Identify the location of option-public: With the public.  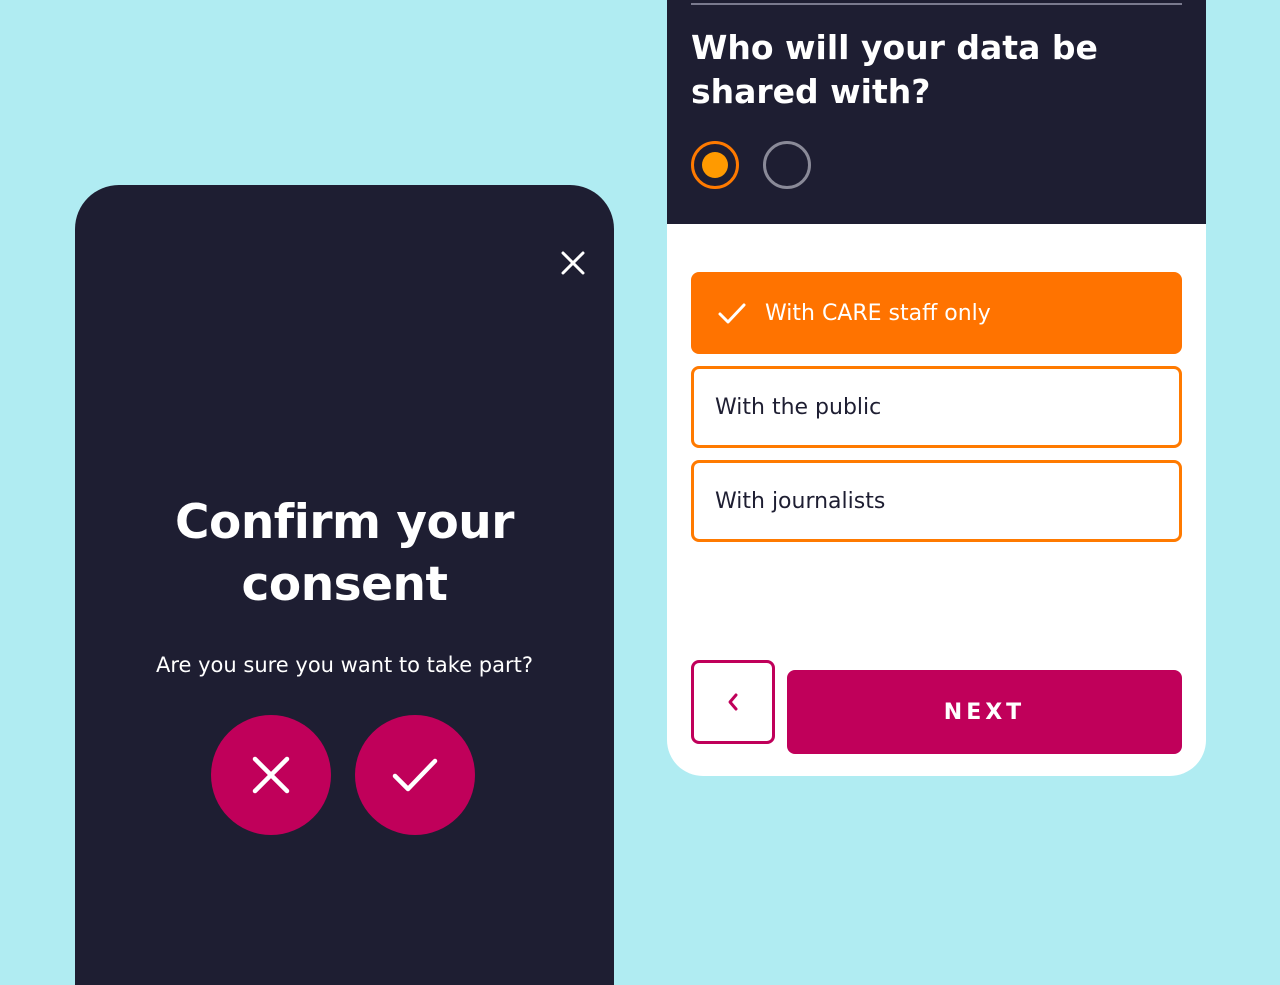
(936, 407).